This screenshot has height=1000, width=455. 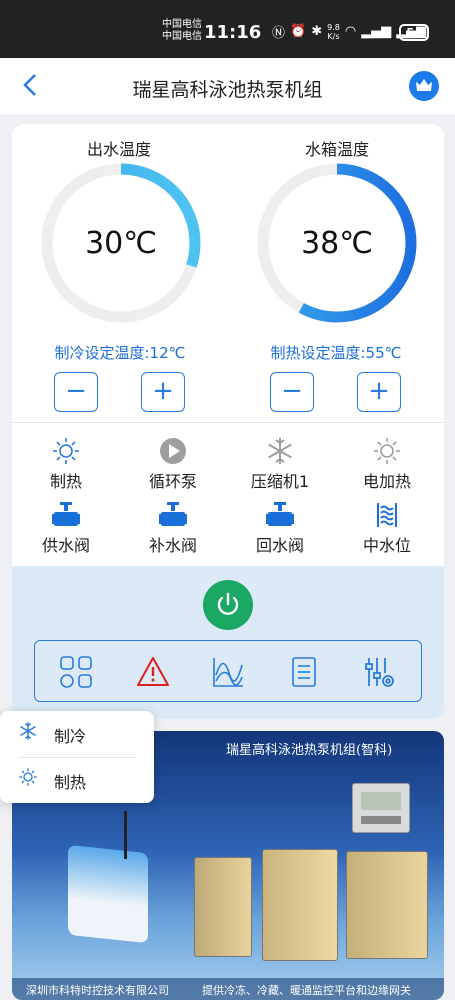 I want to click on nfc-icon: Ⓝ, so click(x=279, y=33).